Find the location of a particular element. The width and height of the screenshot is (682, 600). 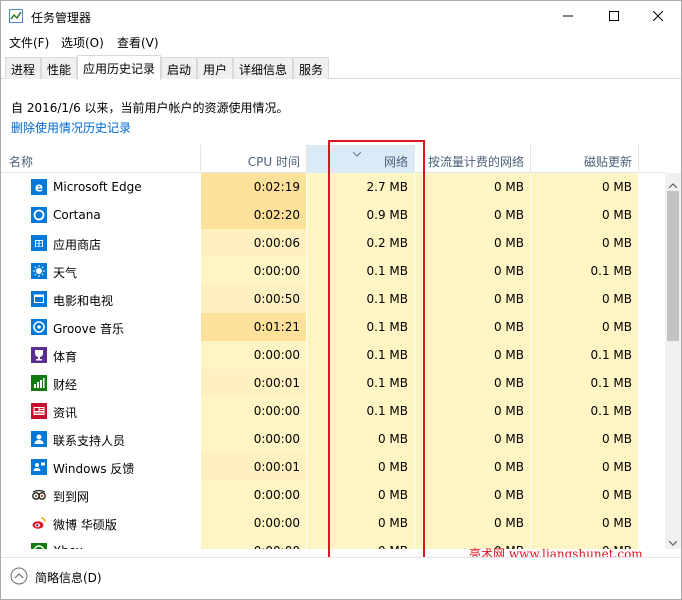

app-name: Xbox is located at coordinates (68, 546).